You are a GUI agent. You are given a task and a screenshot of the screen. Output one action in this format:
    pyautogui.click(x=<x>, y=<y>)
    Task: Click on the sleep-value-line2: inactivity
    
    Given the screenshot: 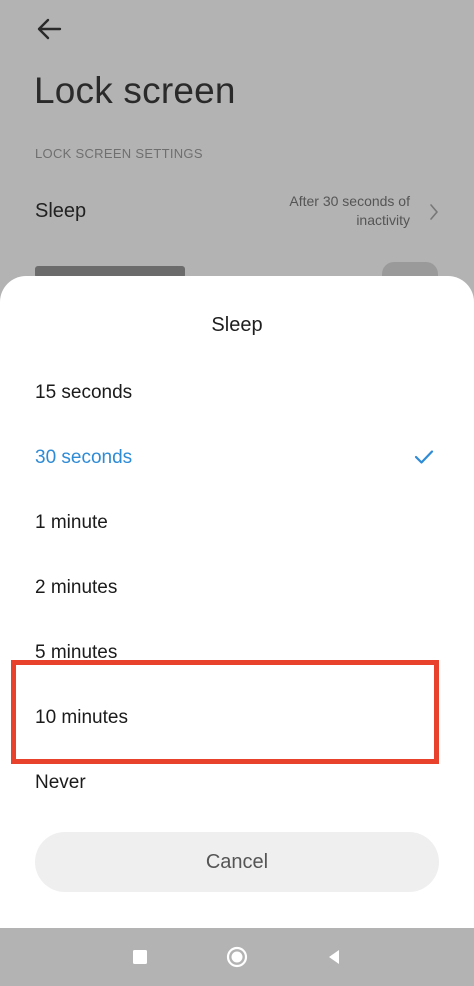 What is the action you would take?
    pyautogui.click(x=383, y=220)
    